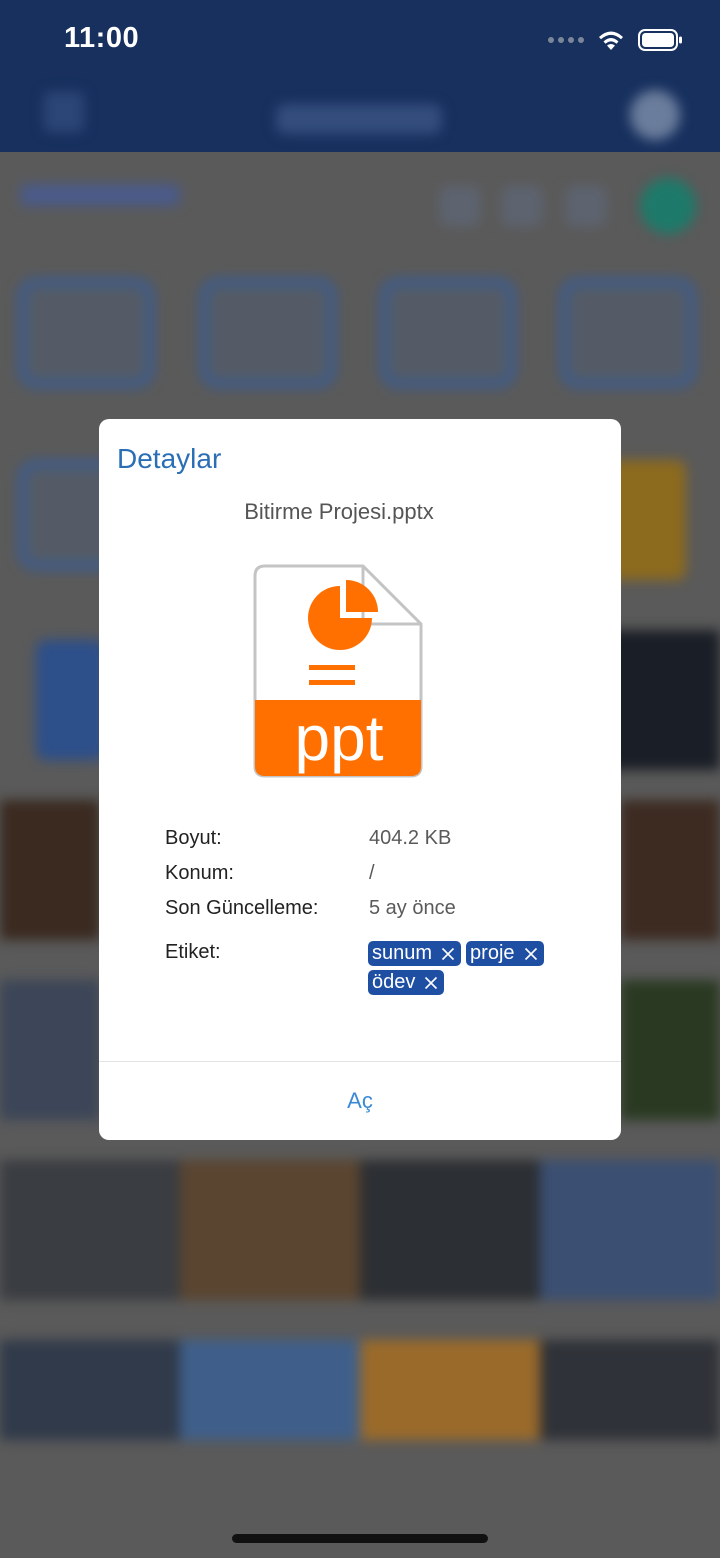  What do you see at coordinates (242, 908) in the screenshot?
I see `updated-label: Son Güncelleme:` at bounding box center [242, 908].